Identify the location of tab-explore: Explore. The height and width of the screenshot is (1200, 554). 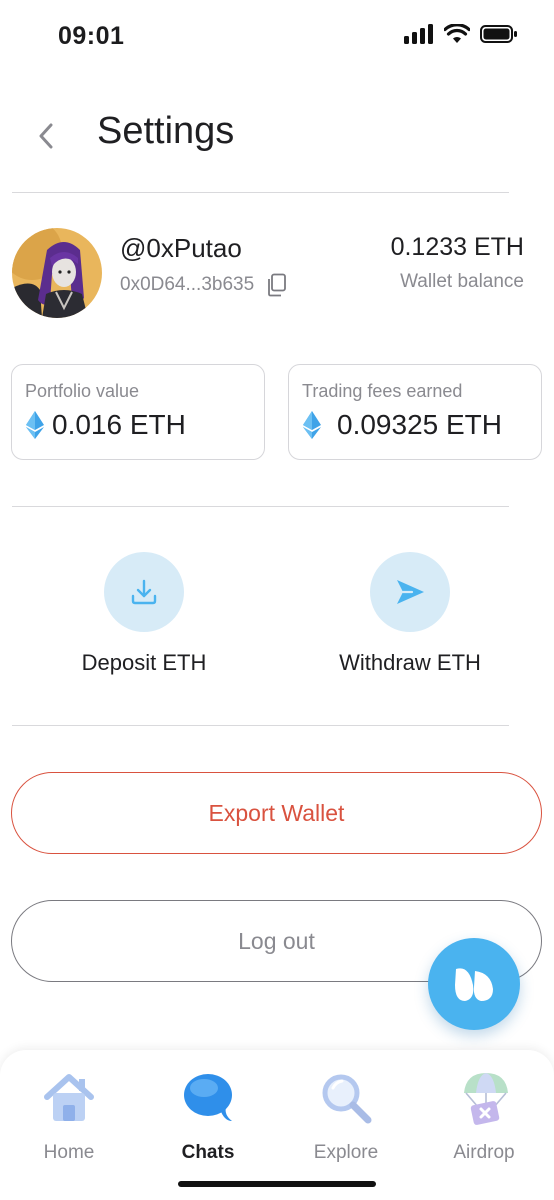
(346, 1116).